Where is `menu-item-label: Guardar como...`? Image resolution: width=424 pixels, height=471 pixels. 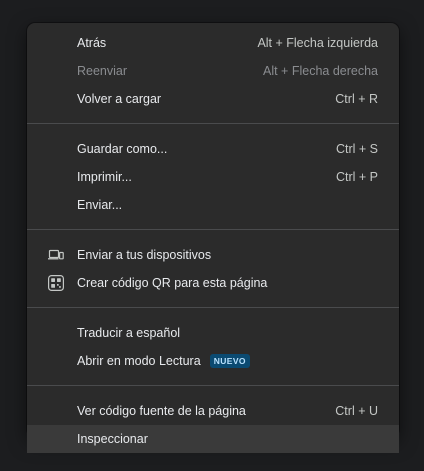 menu-item-label: Guardar como... is located at coordinates (122, 149).